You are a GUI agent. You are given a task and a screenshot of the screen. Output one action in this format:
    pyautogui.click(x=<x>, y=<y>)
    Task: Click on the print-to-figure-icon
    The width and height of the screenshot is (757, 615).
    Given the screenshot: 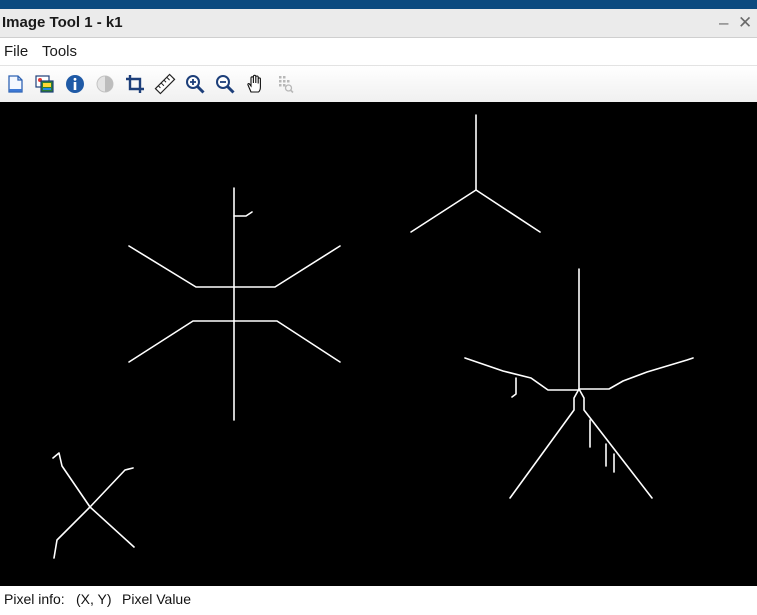 What is the action you would take?
    pyautogui.click(x=45, y=84)
    